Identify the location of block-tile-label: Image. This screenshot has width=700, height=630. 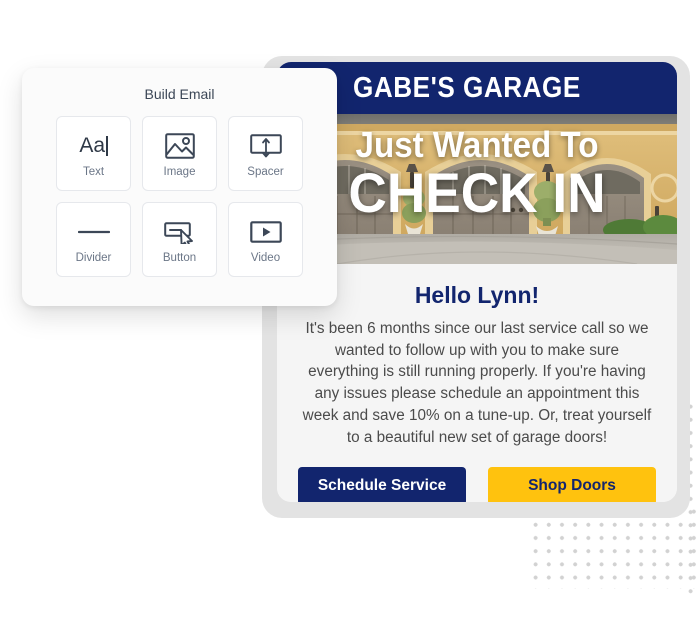
(179, 172).